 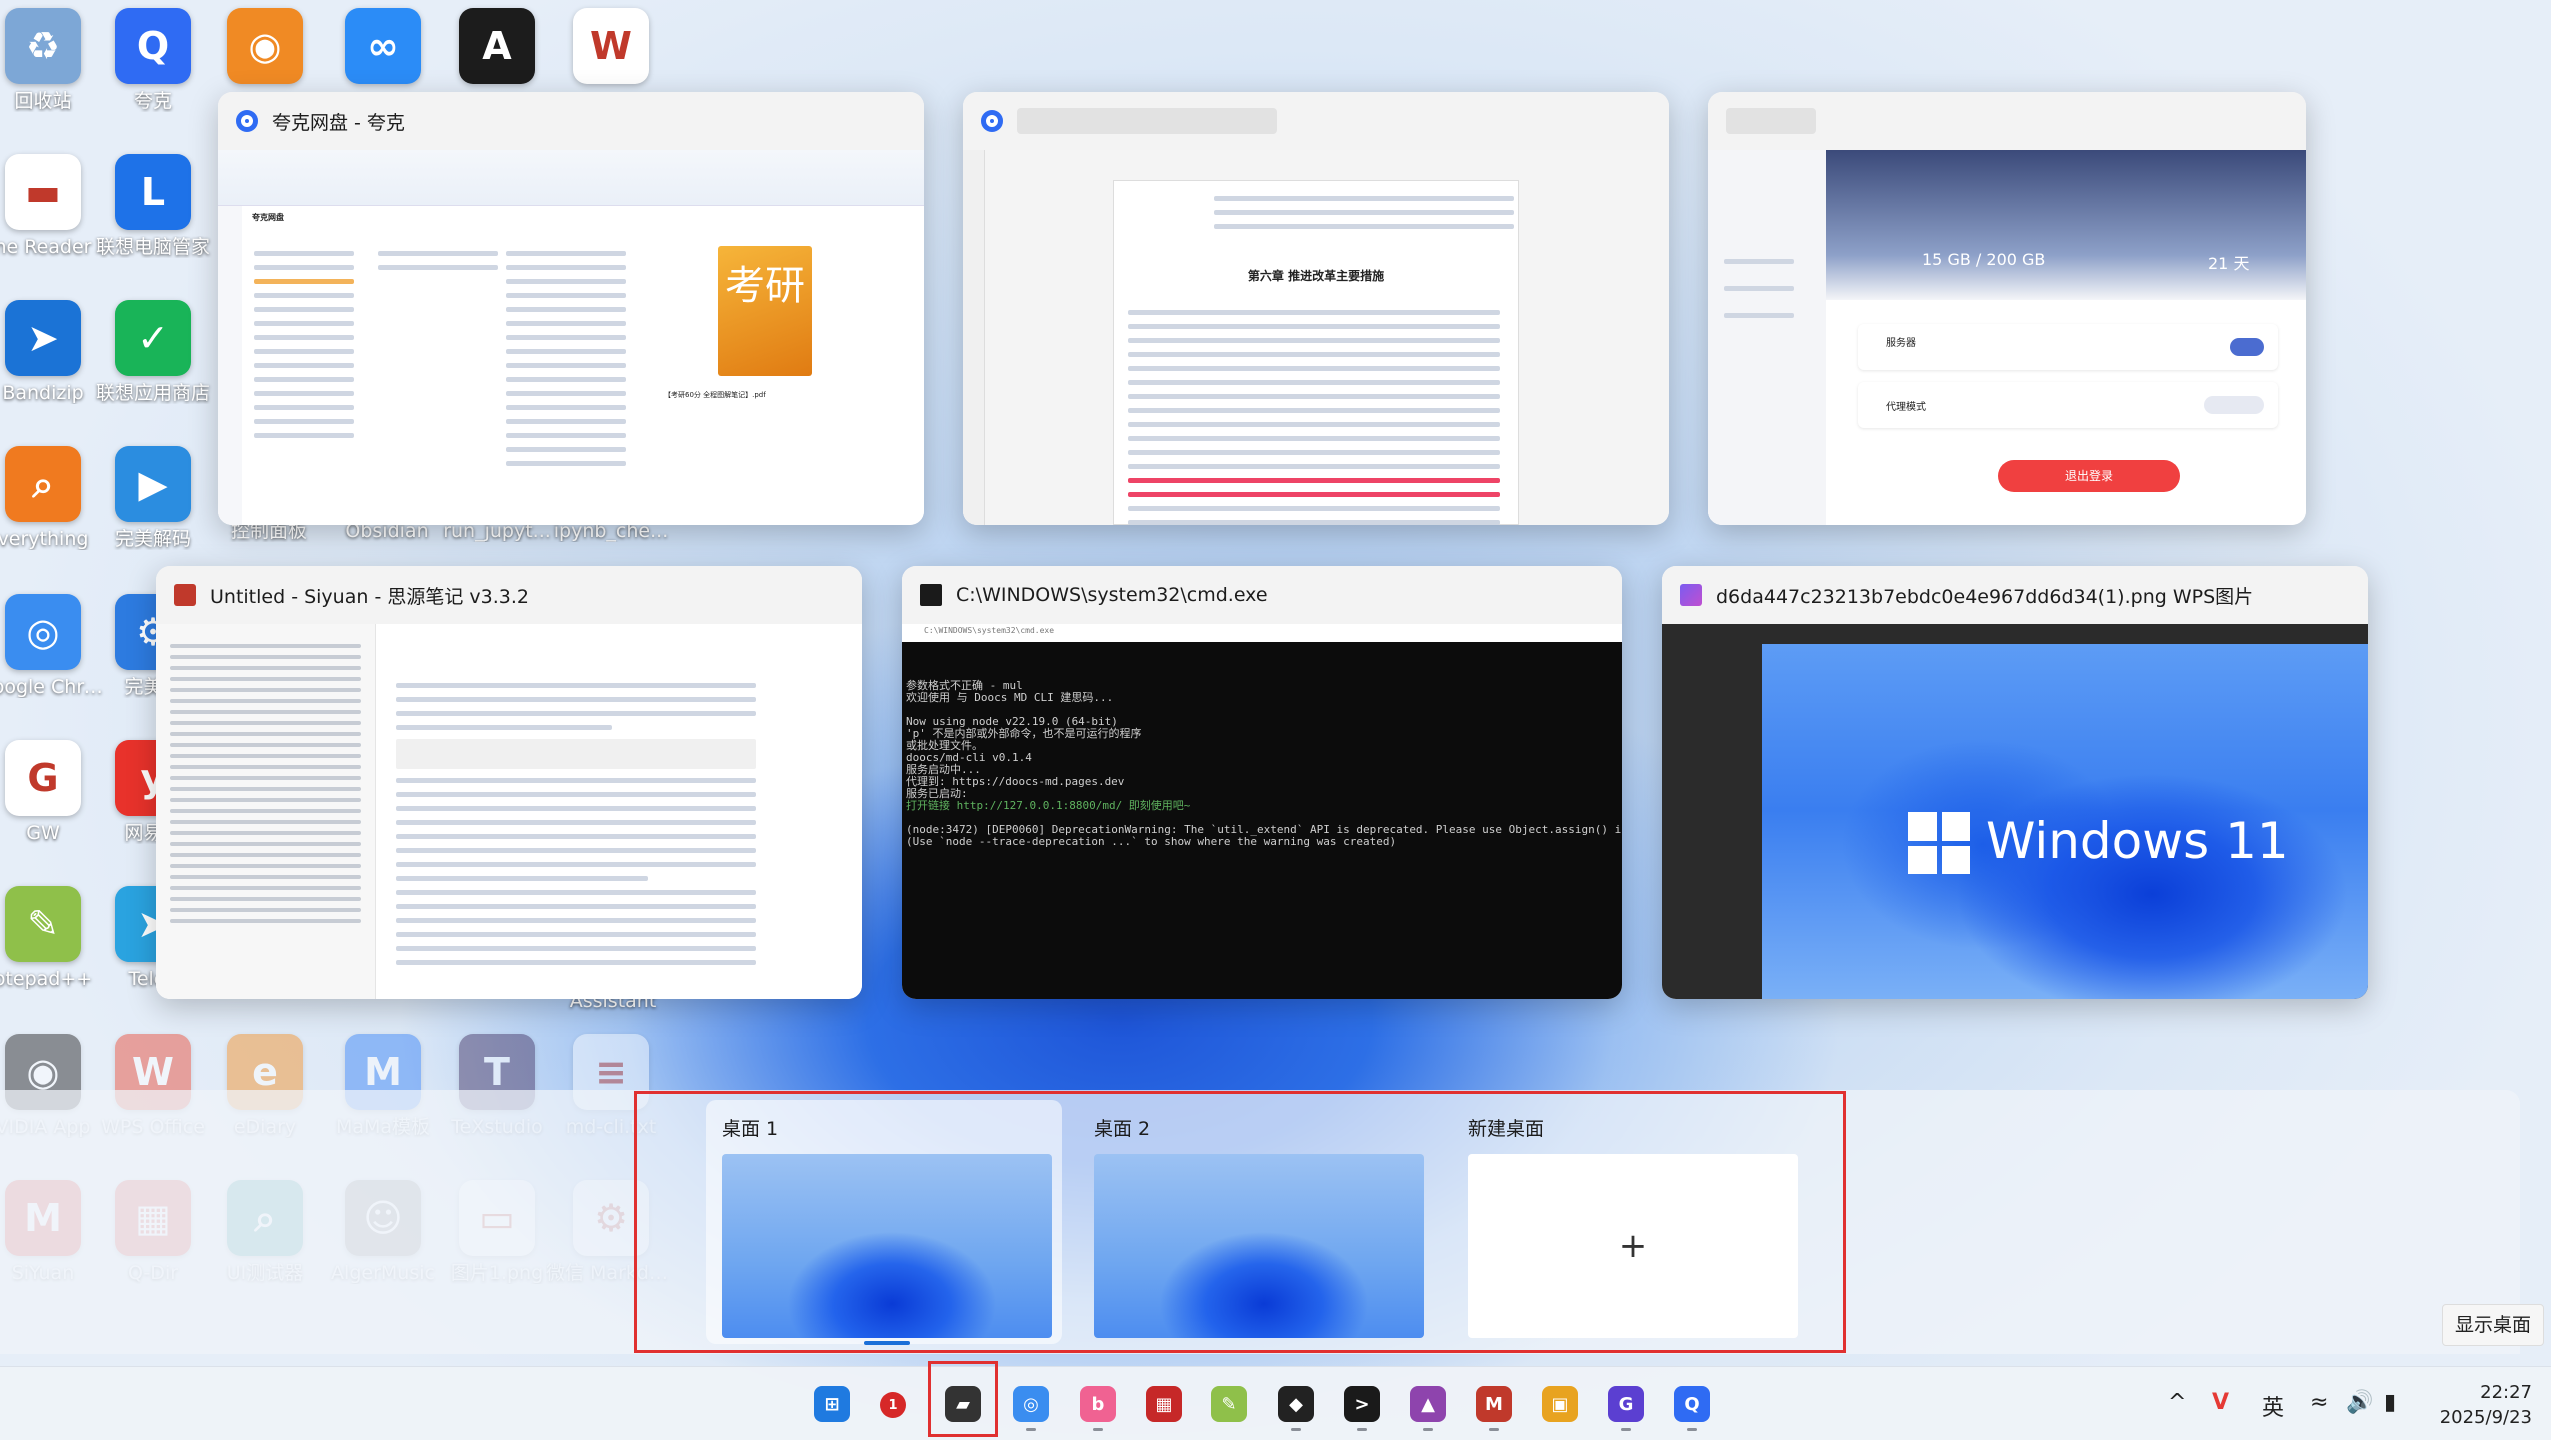 What do you see at coordinates (2506, 1392) in the screenshot?
I see `clock-time: 22:27` at bounding box center [2506, 1392].